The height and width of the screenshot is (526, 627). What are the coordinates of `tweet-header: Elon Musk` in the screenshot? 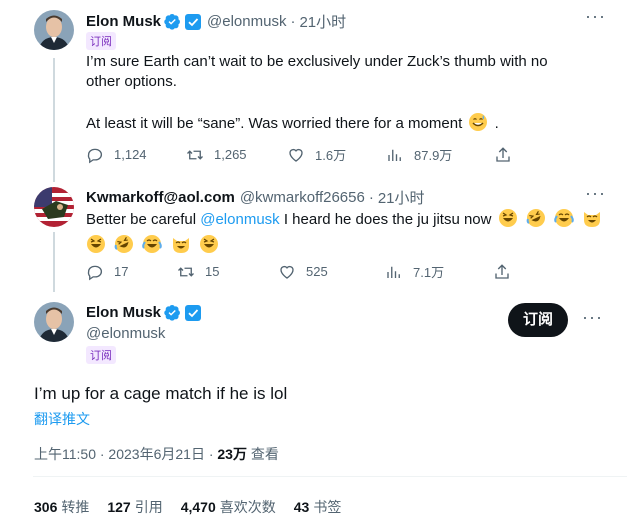 It's located at (144, 312).